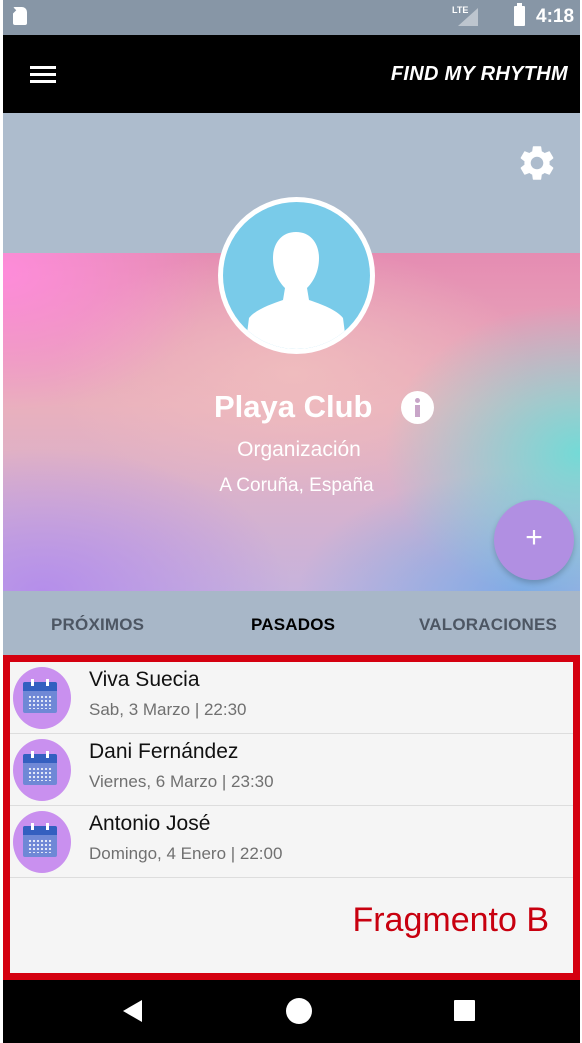  What do you see at coordinates (488, 625) in the screenshot?
I see `tab-valoraciones: VALORACIONES` at bounding box center [488, 625].